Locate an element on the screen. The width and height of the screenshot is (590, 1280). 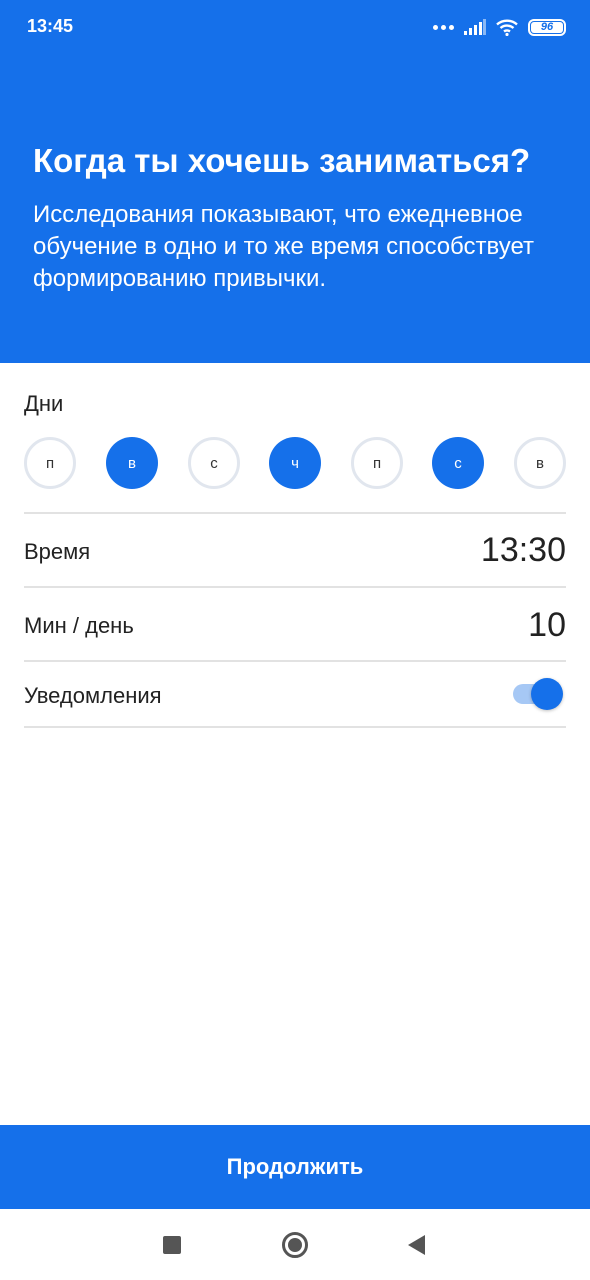
day-letter: ч is located at coordinates (295, 463).